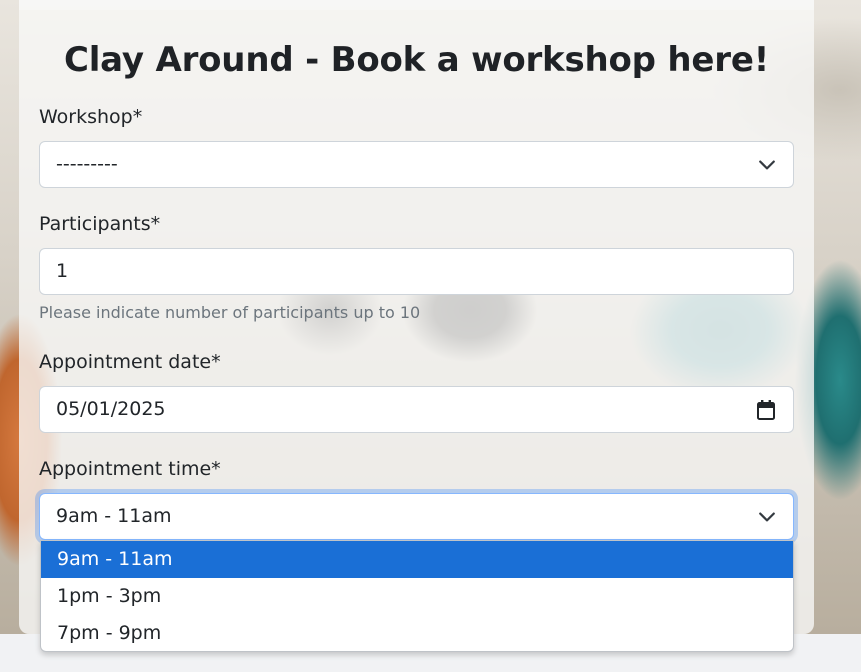 Image resolution: width=861 pixels, height=672 pixels. Describe the element at coordinates (111, 409) in the screenshot. I see `appointment-date-value: 05/01/2025` at that location.